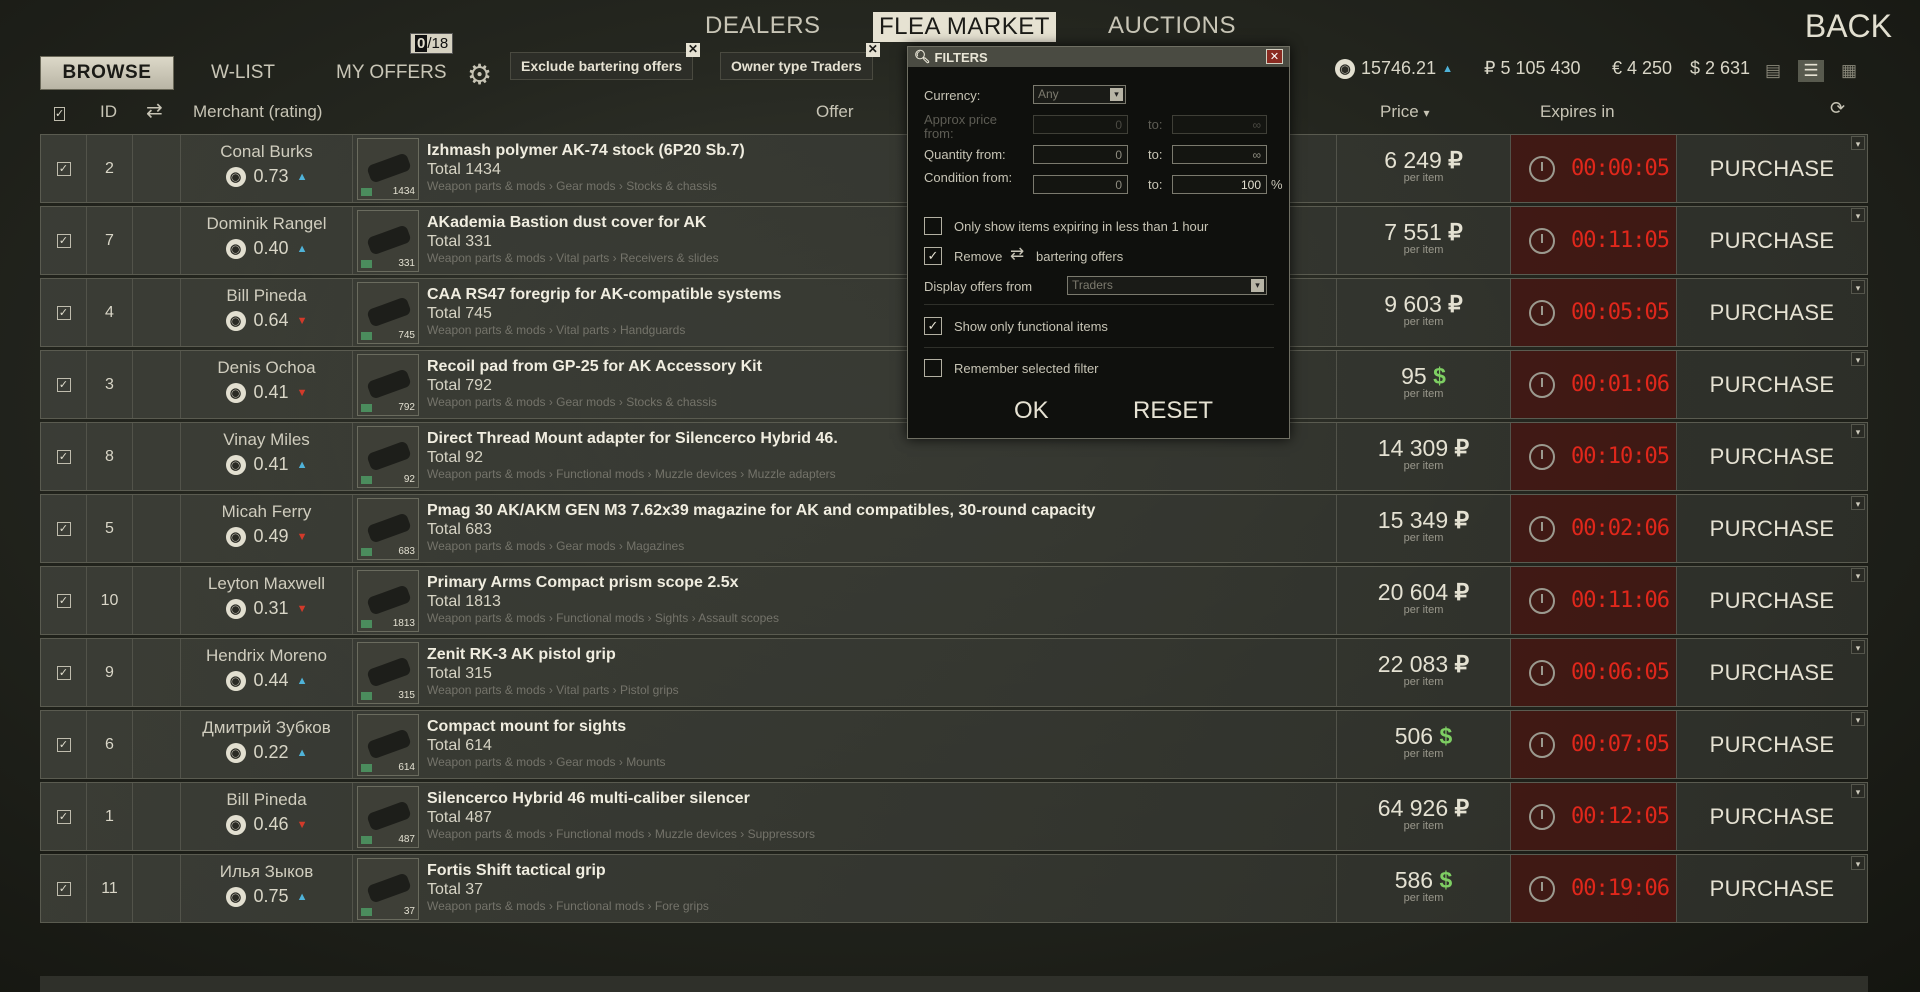  Describe the element at coordinates (108, 112) in the screenshot. I see `header-id: ID` at that location.